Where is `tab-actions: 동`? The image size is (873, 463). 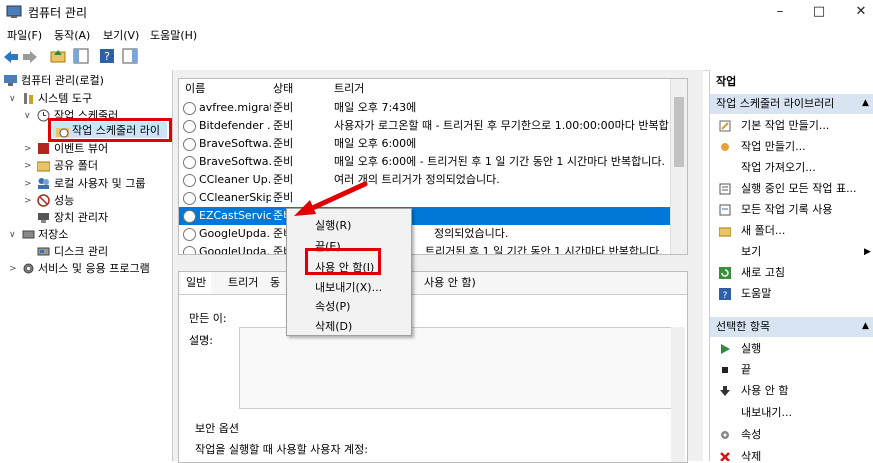
tab-actions: 동 is located at coordinates (275, 283).